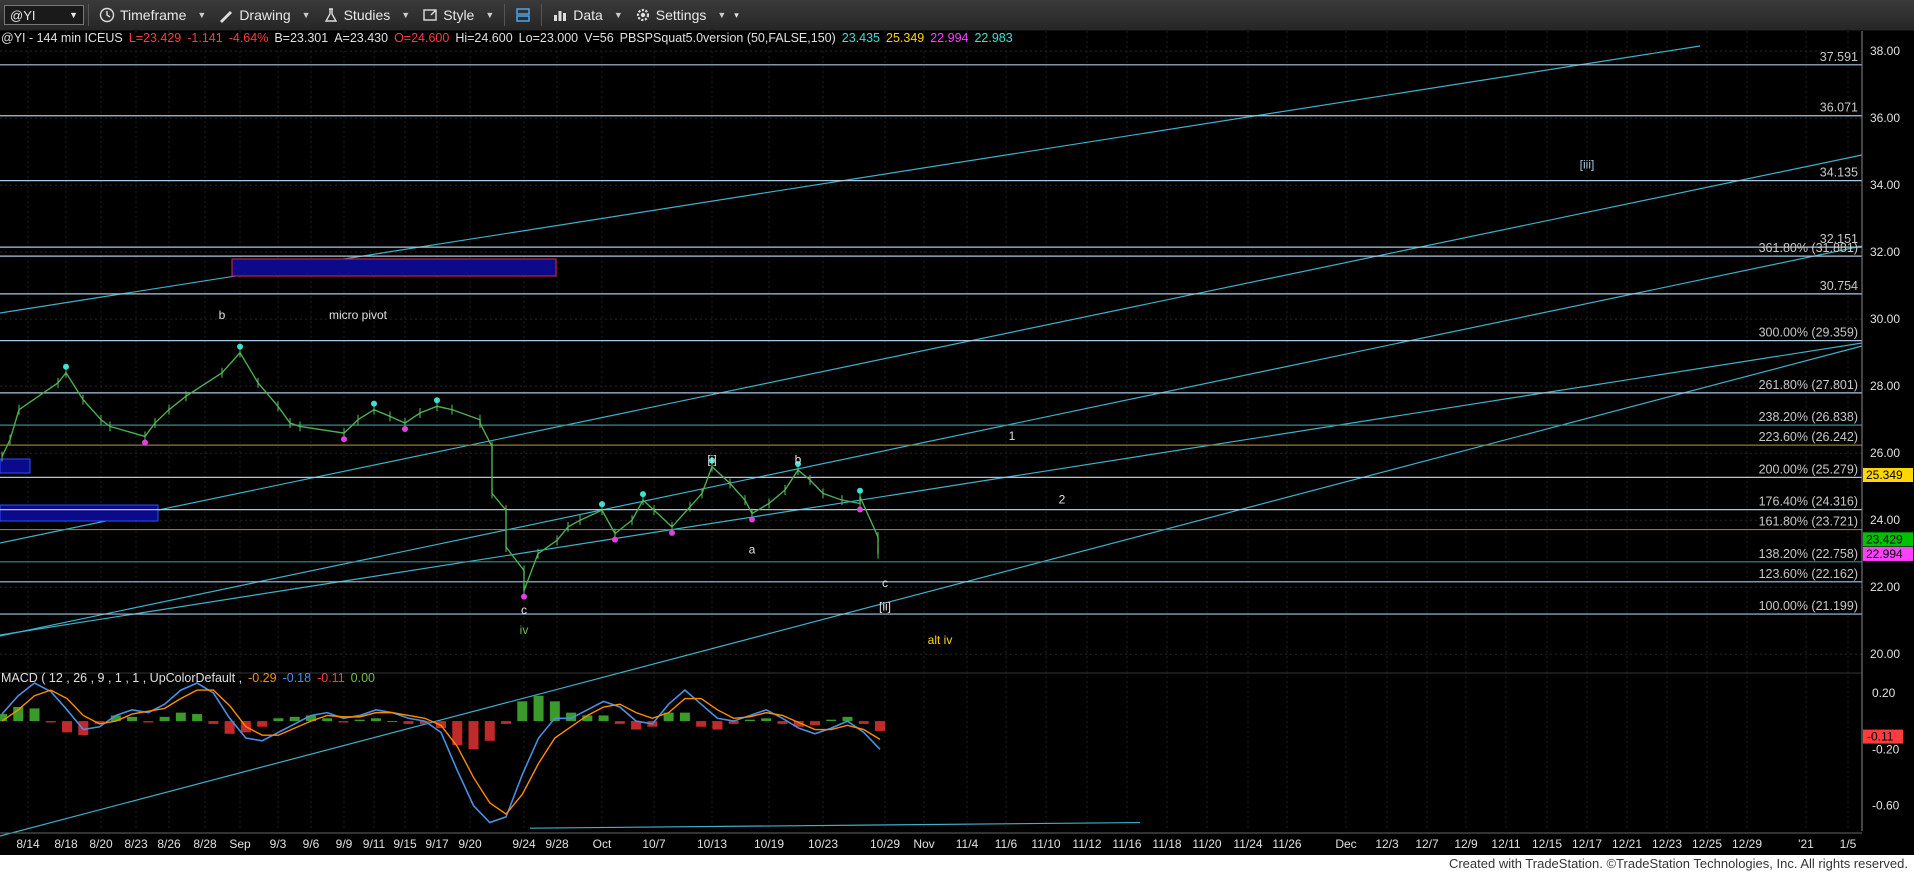 The image size is (1914, 873). What do you see at coordinates (1885, 51) in the screenshot?
I see `y-tick-label: 38.00` at bounding box center [1885, 51].